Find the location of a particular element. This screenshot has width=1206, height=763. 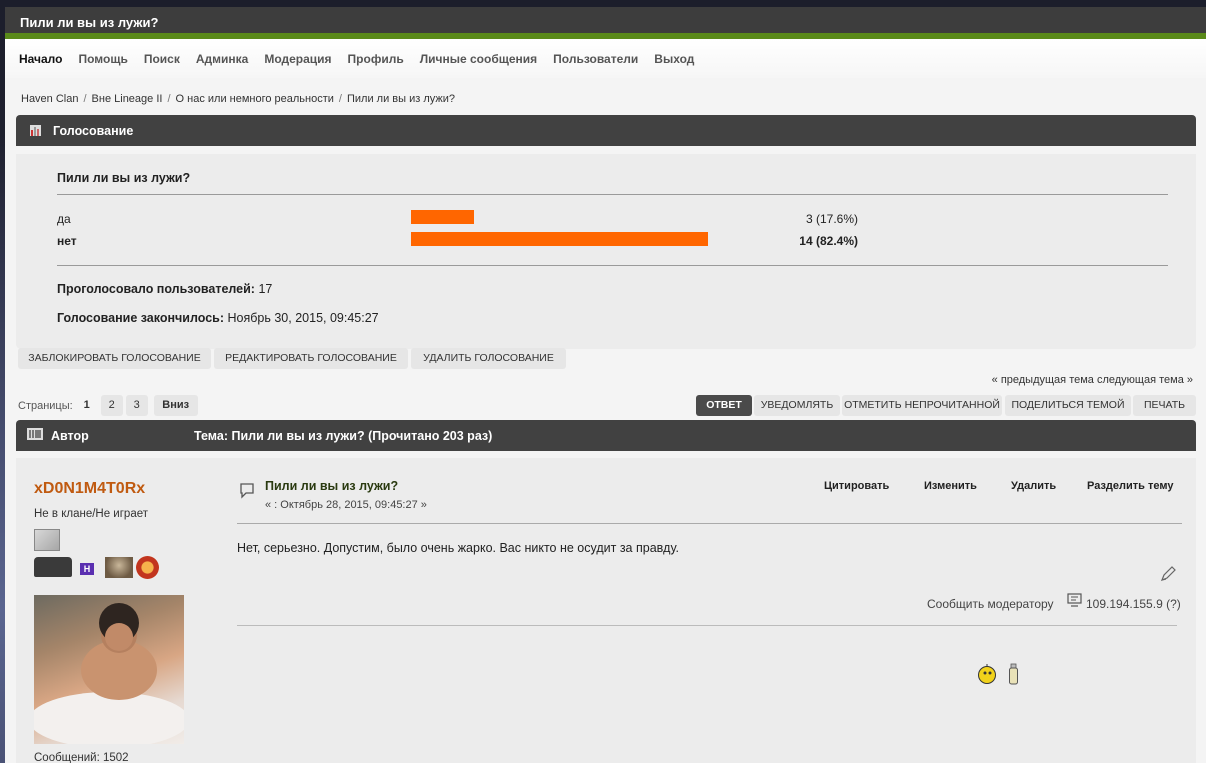

breadcrumb-home: Haven Clan is located at coordinates (49, 99).